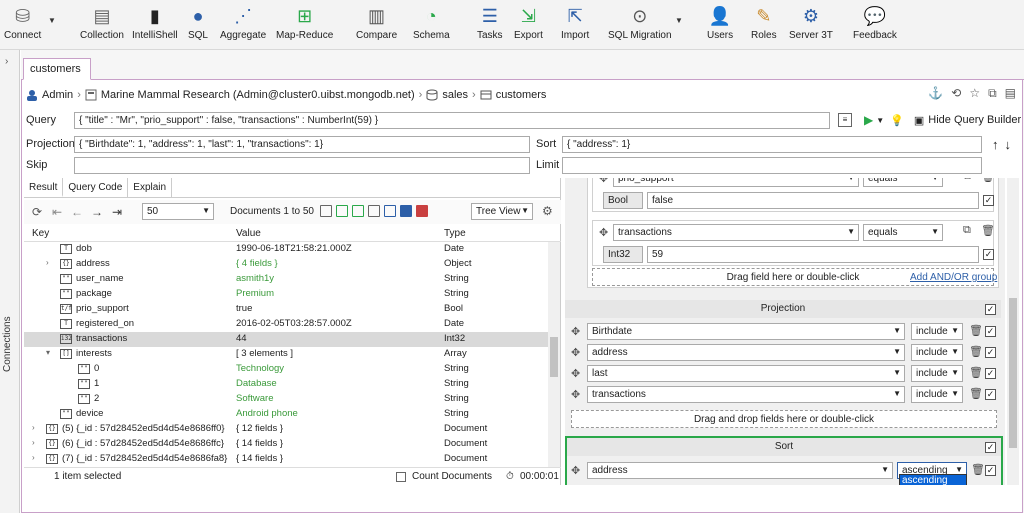 This screenshot has height=513, width=1024. Describe the element at coordinates (243, 26) in the screenshot. I see `toolbar-aggregate-button: ⋰ Aggregate` at that location.